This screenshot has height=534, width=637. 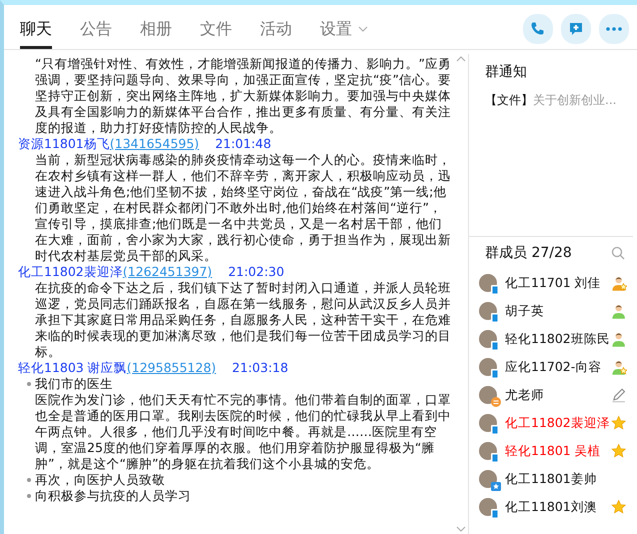 I want to click on add-message-button, so click(x=576, y=29).